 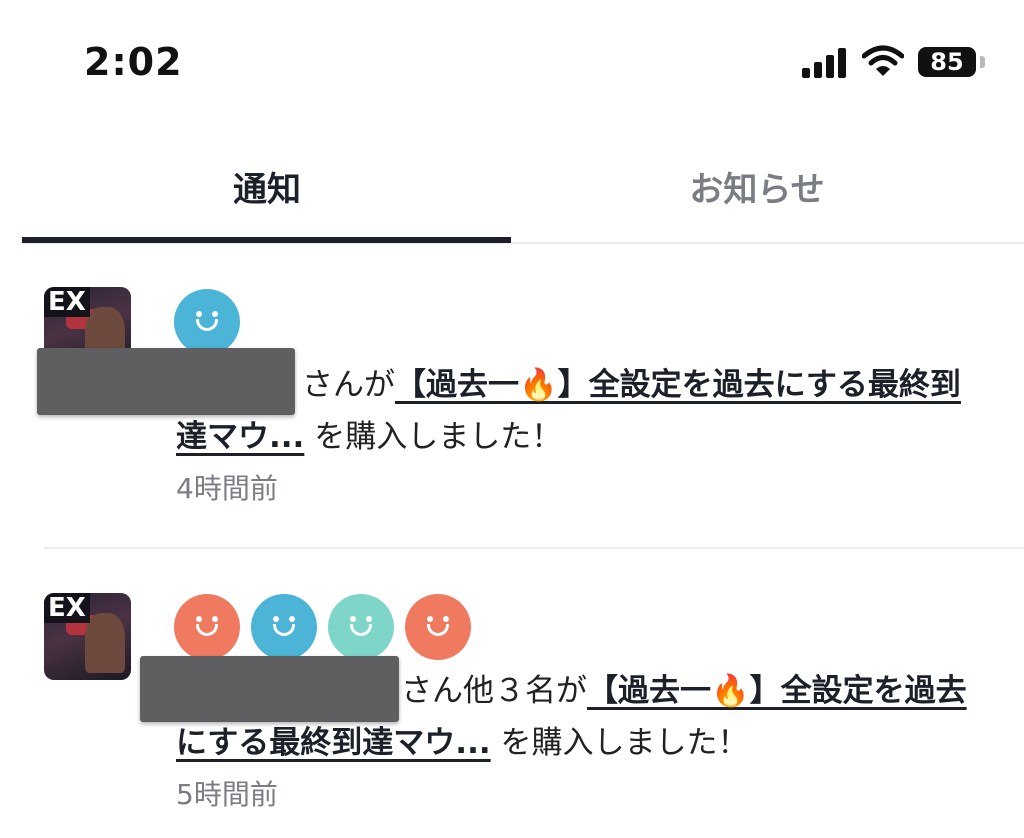 What do you see at coordinates (757, 186) in the screenshot?
I see `tab-announcements: お知らせ` at bounding box center [757, 186].